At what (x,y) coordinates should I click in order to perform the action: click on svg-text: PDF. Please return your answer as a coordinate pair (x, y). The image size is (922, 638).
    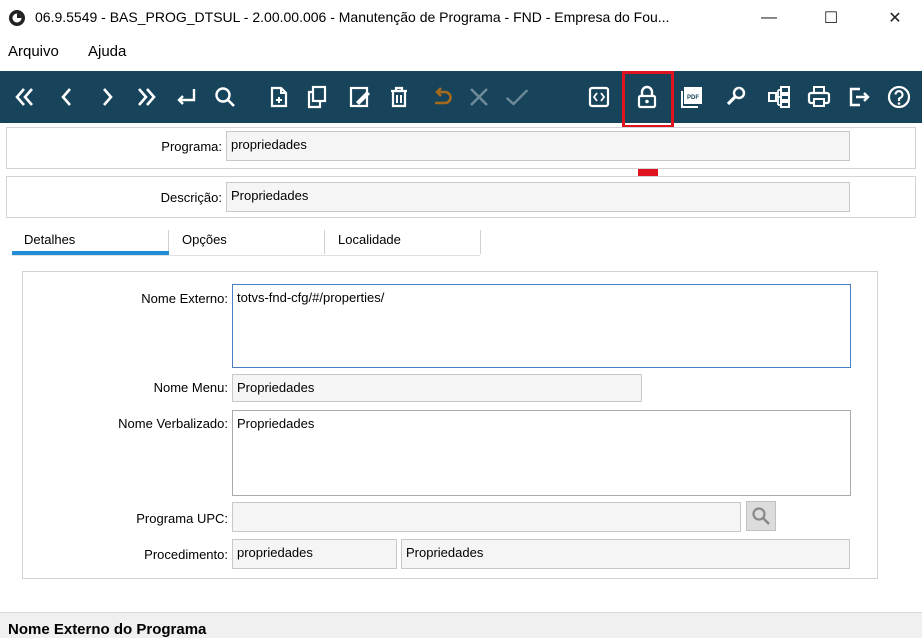
    Looking at the image, I should click on (693, 98).